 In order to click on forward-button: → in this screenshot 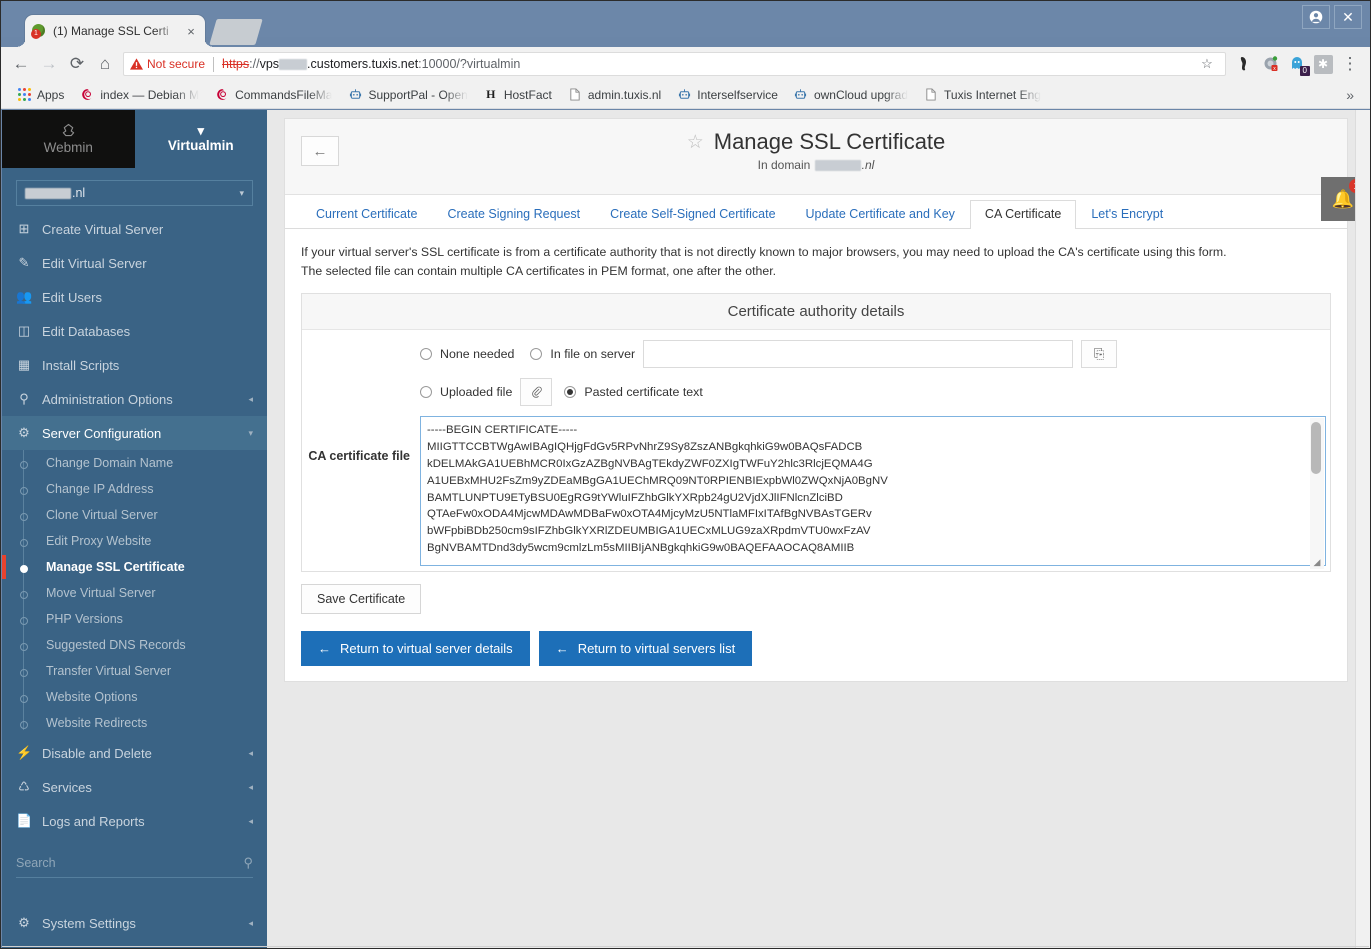, I will do `click(49, 64)`.